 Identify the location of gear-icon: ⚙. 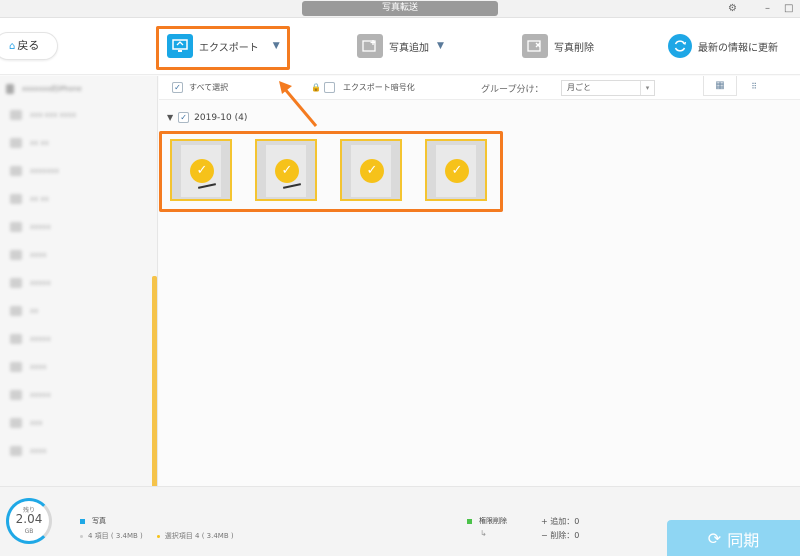
(732, 9).